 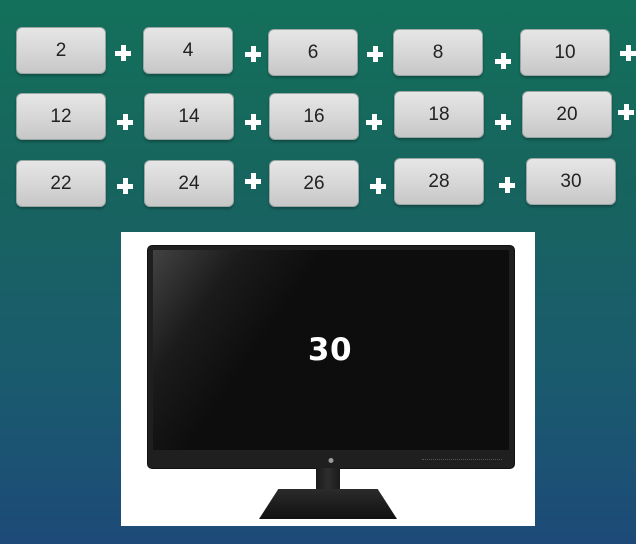 I want to click on screen-result-value: 30, so click(x=330, y=350).